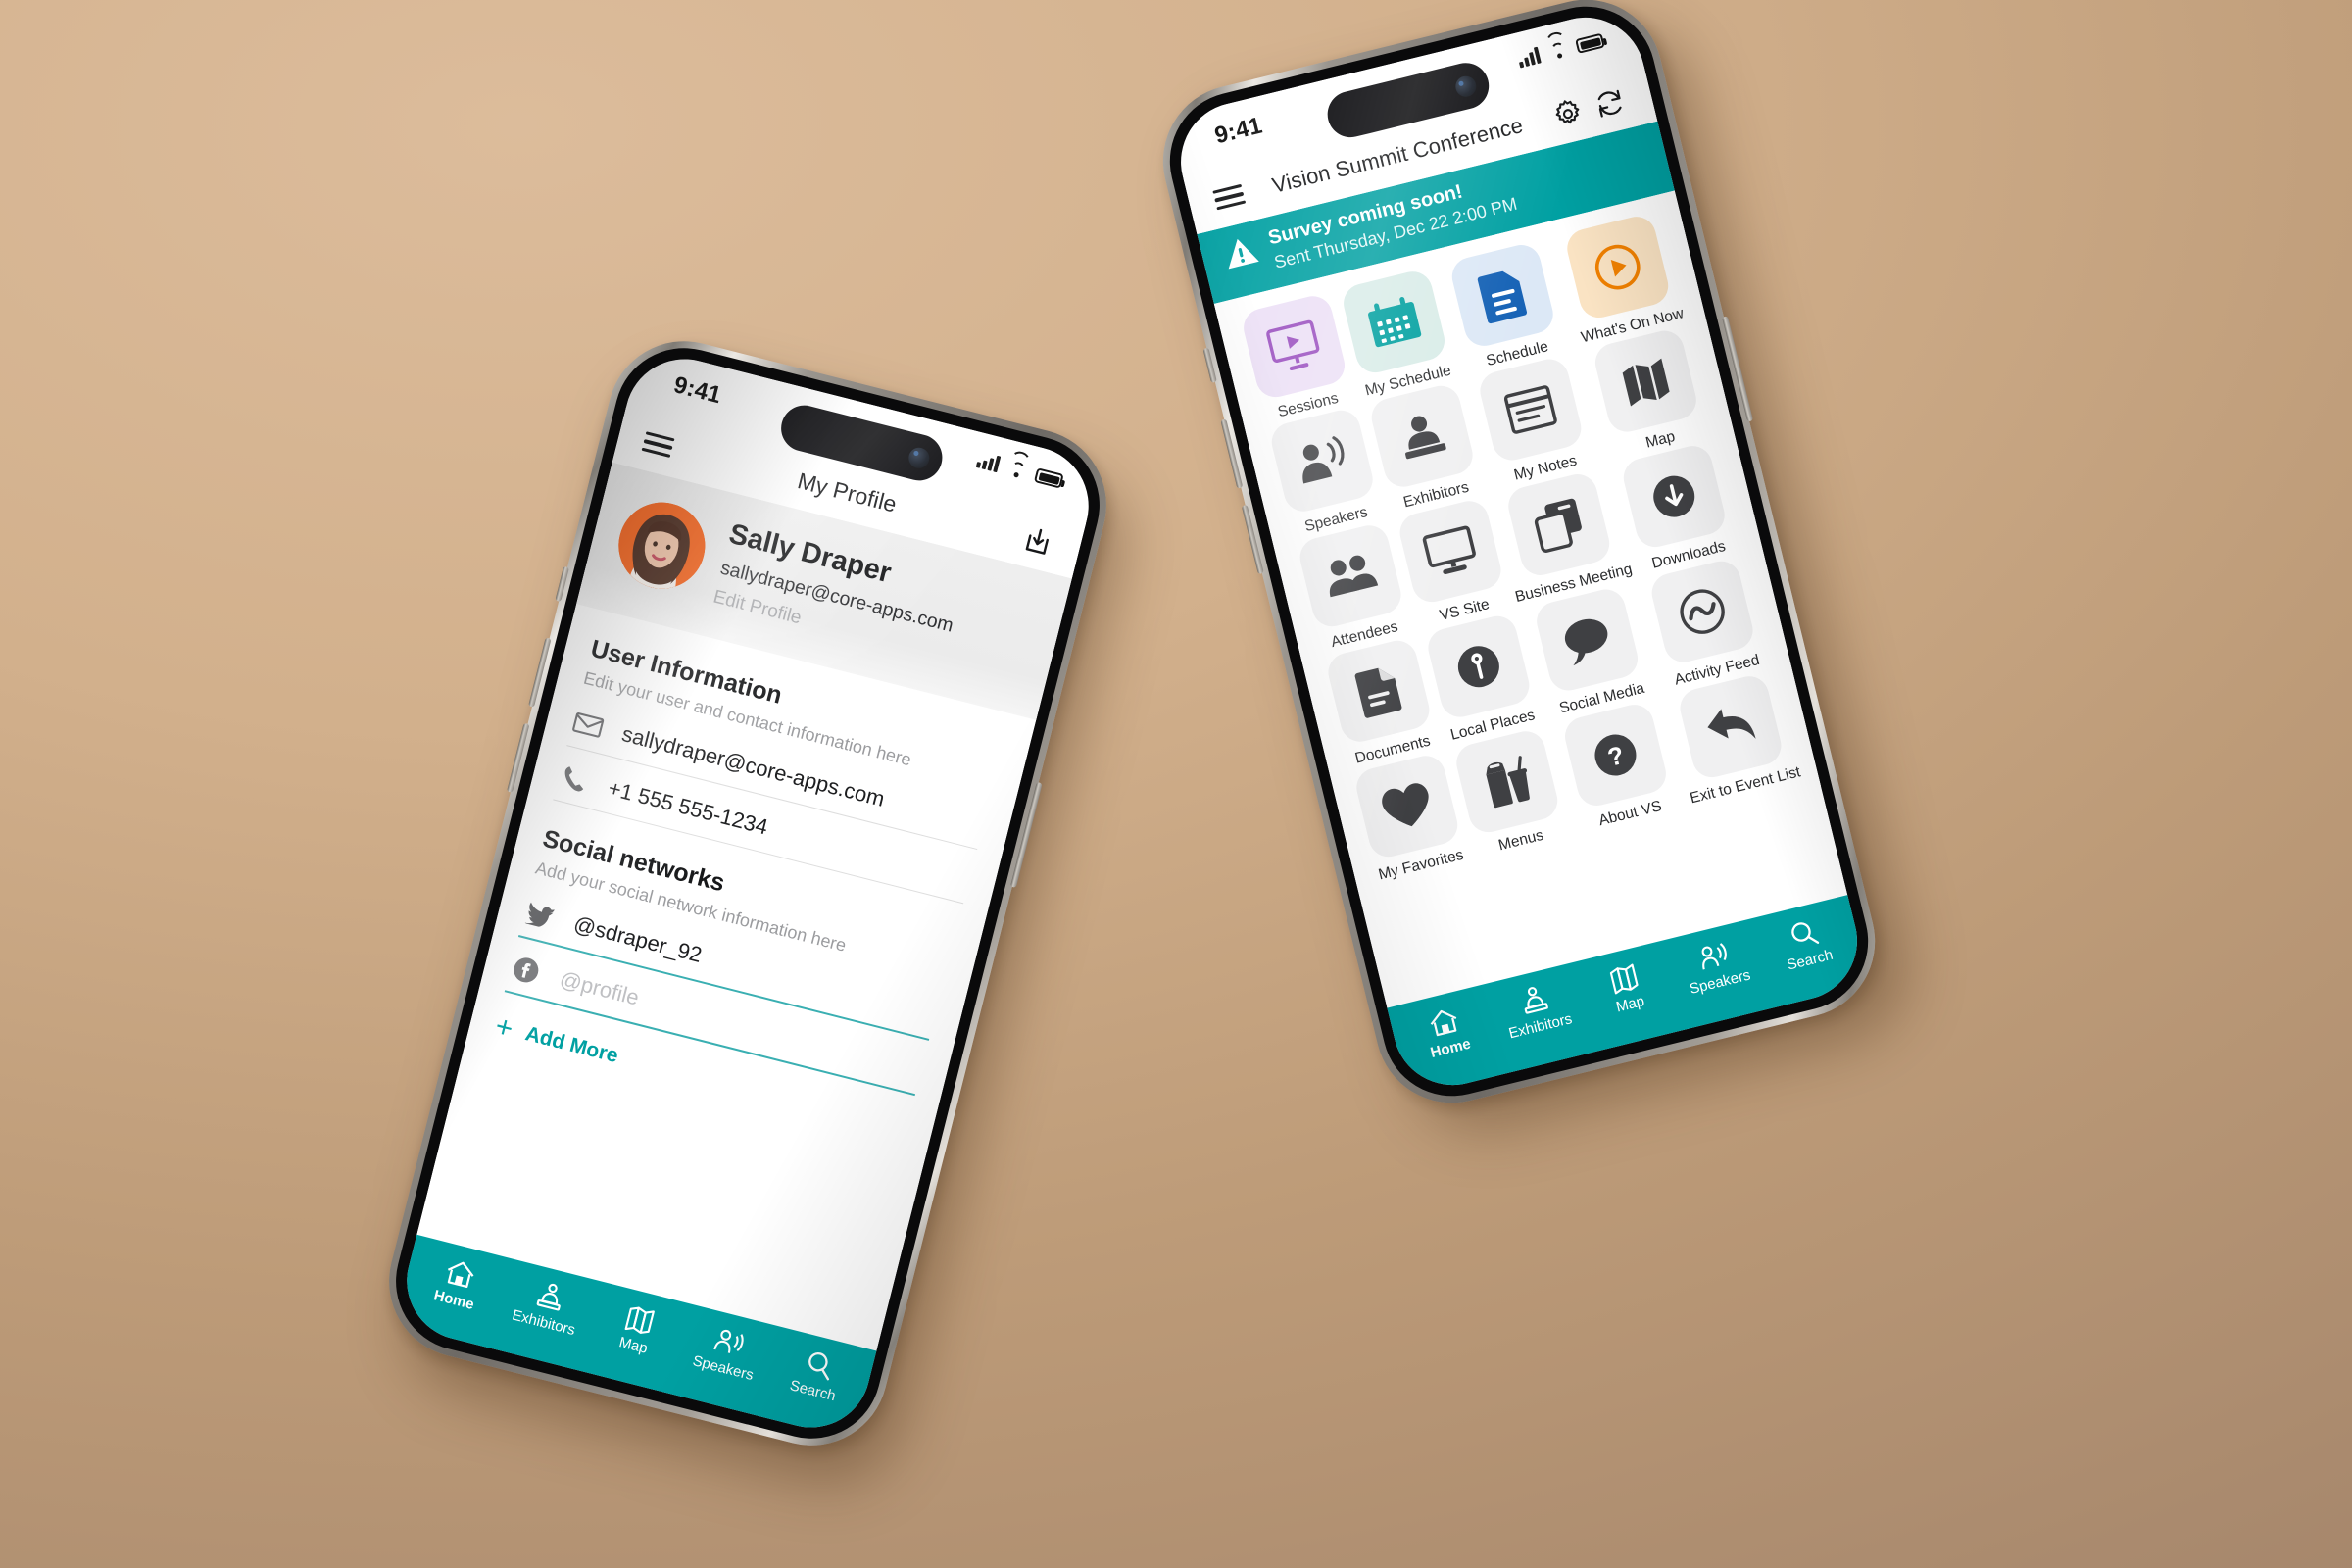 This screenshot has width=2352, height=1568. I want to click on grid-item-downloads: Downloads, so click(1677, 508).